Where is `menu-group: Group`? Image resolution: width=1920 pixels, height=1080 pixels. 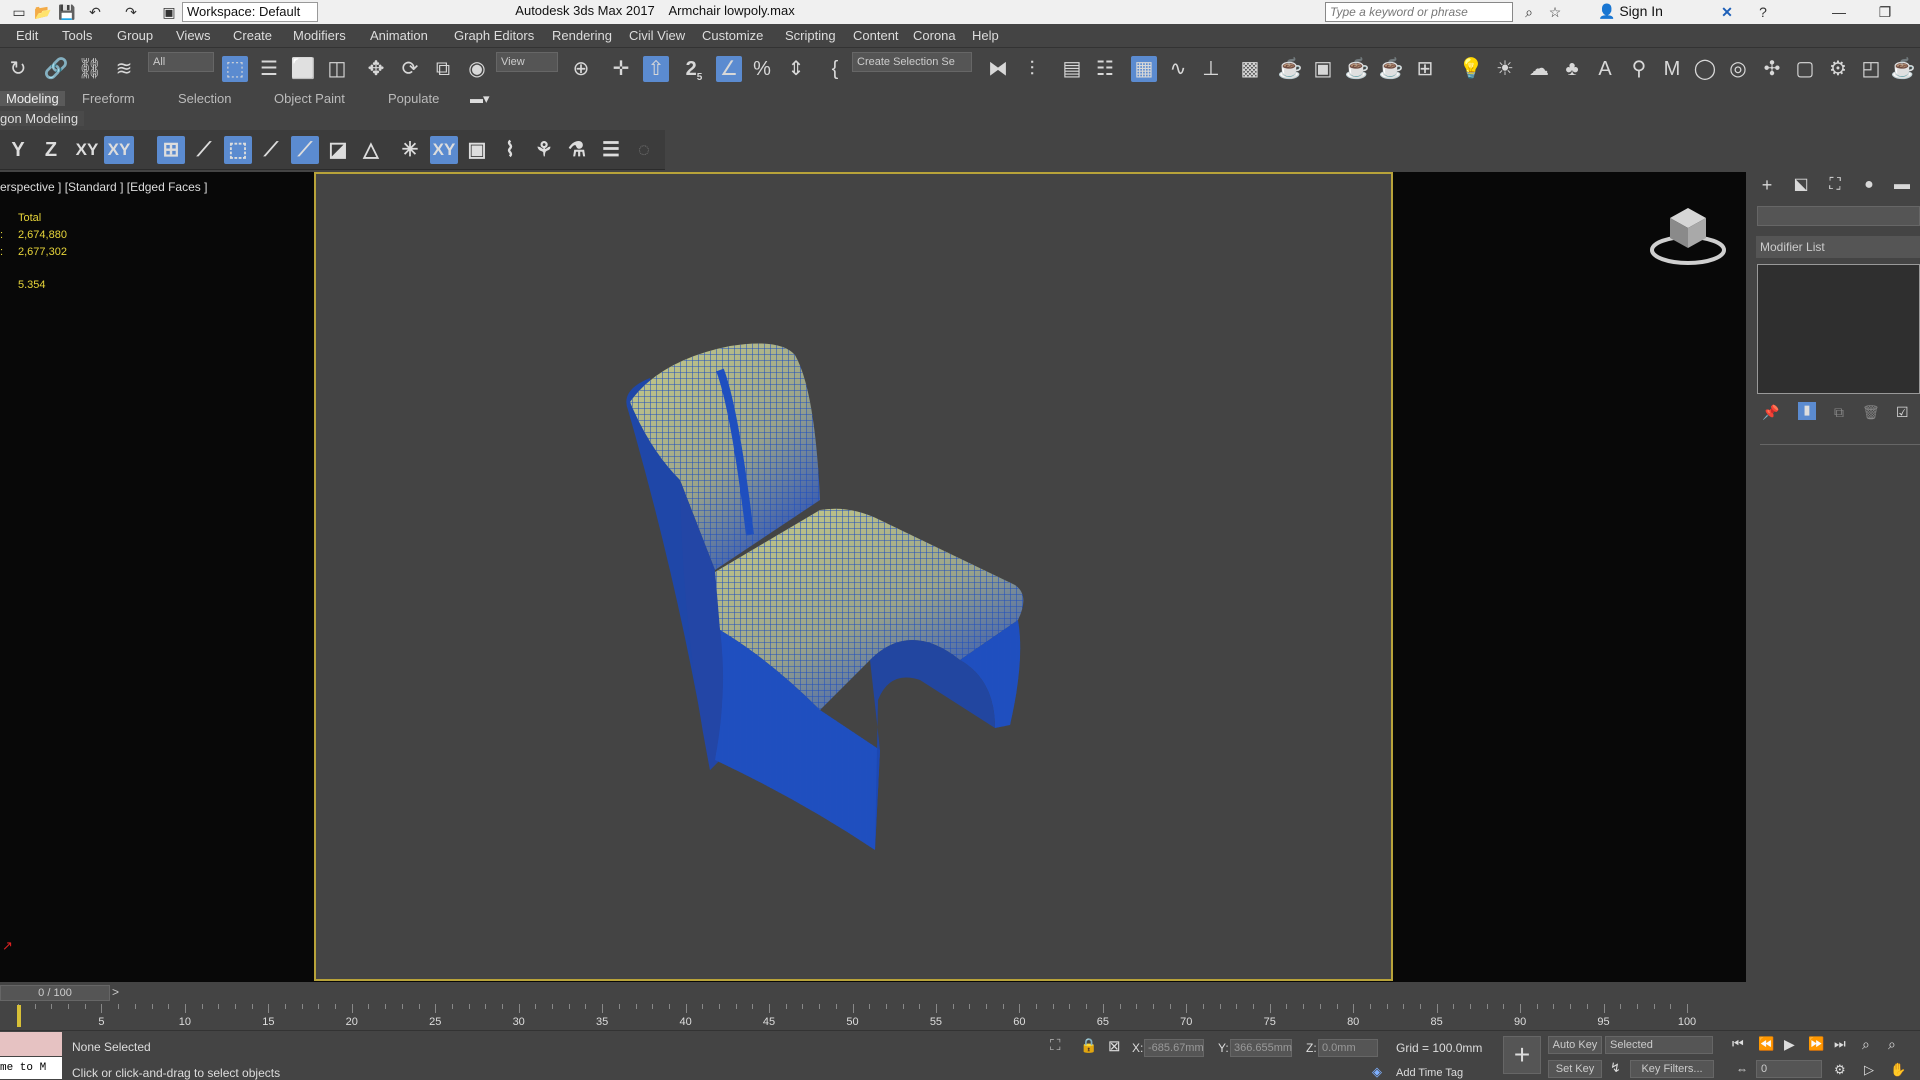
menu-group: Group is located at coordinates (135, 35).